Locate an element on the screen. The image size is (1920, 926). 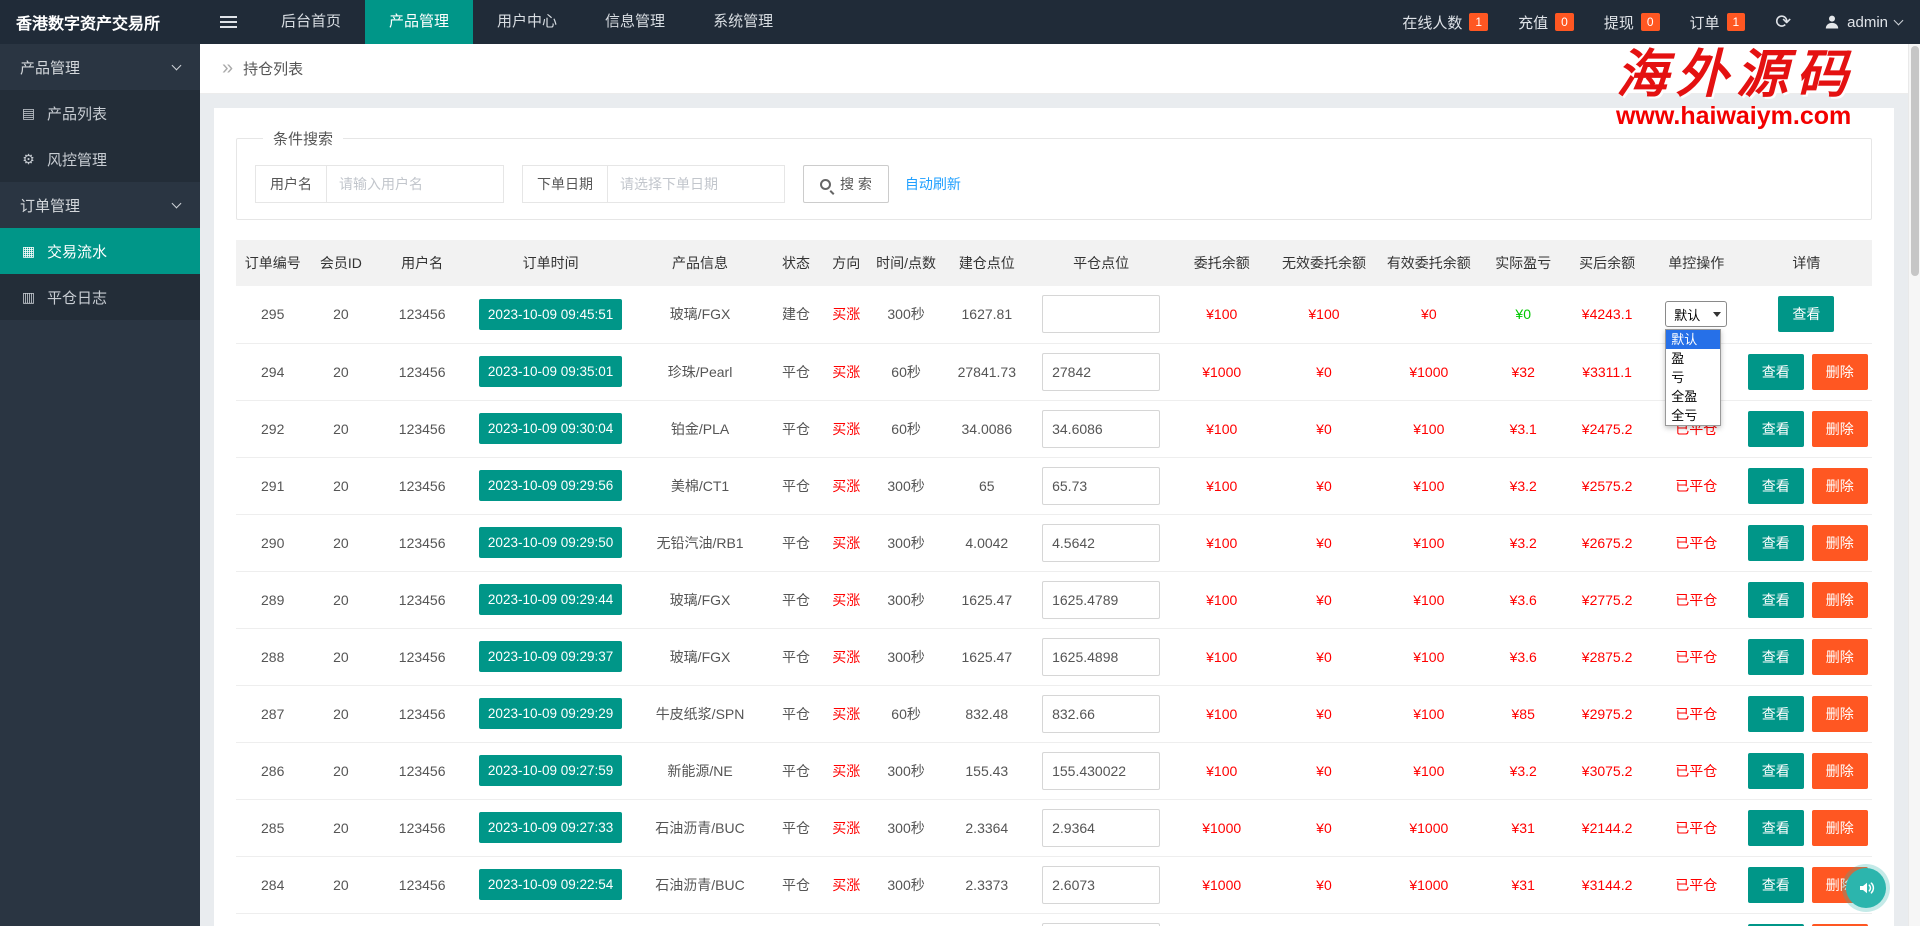
sidebar-group-order-mgmt: 订单管理 is located at coordinates (100, 205).